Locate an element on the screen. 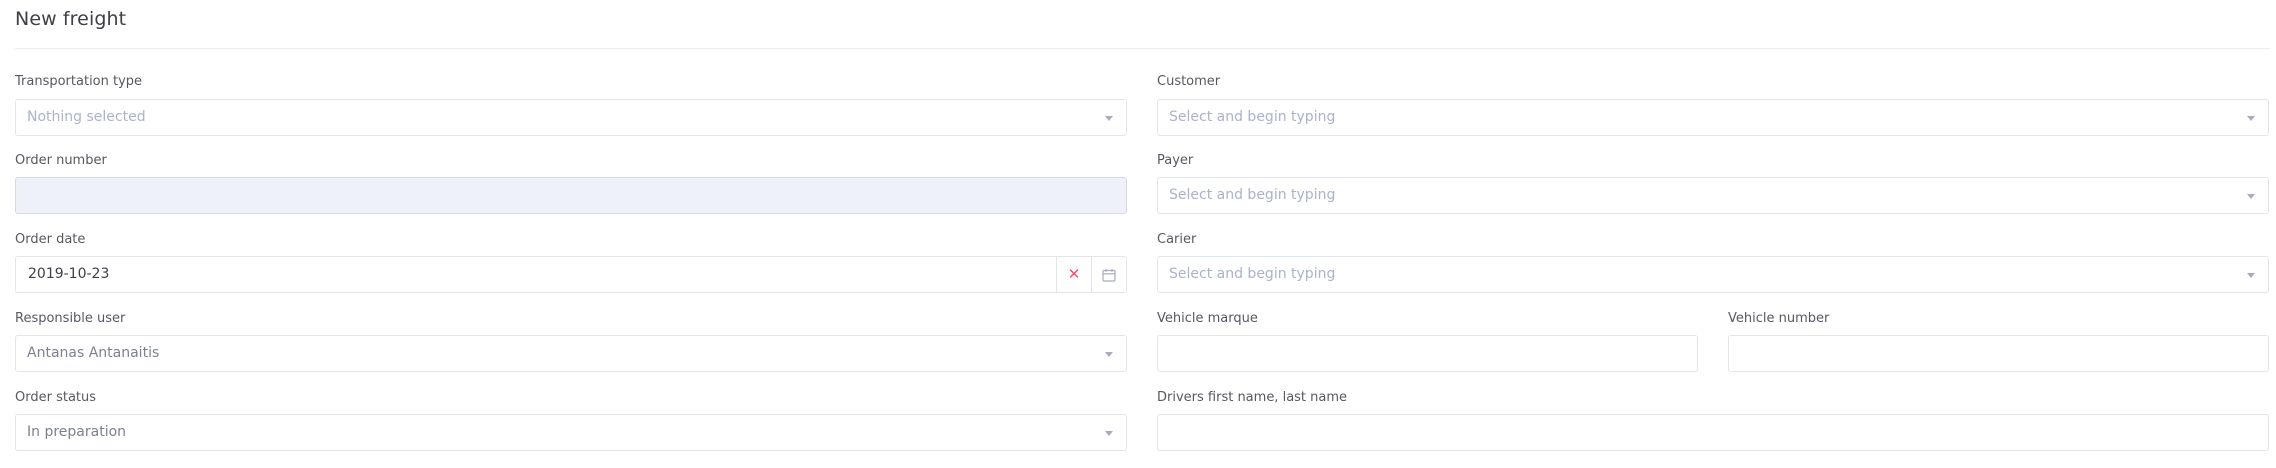 Image resolution: width=2276 pixels, height=468 pixels. vehicle-number-input is located at coordinates (1998, 353).